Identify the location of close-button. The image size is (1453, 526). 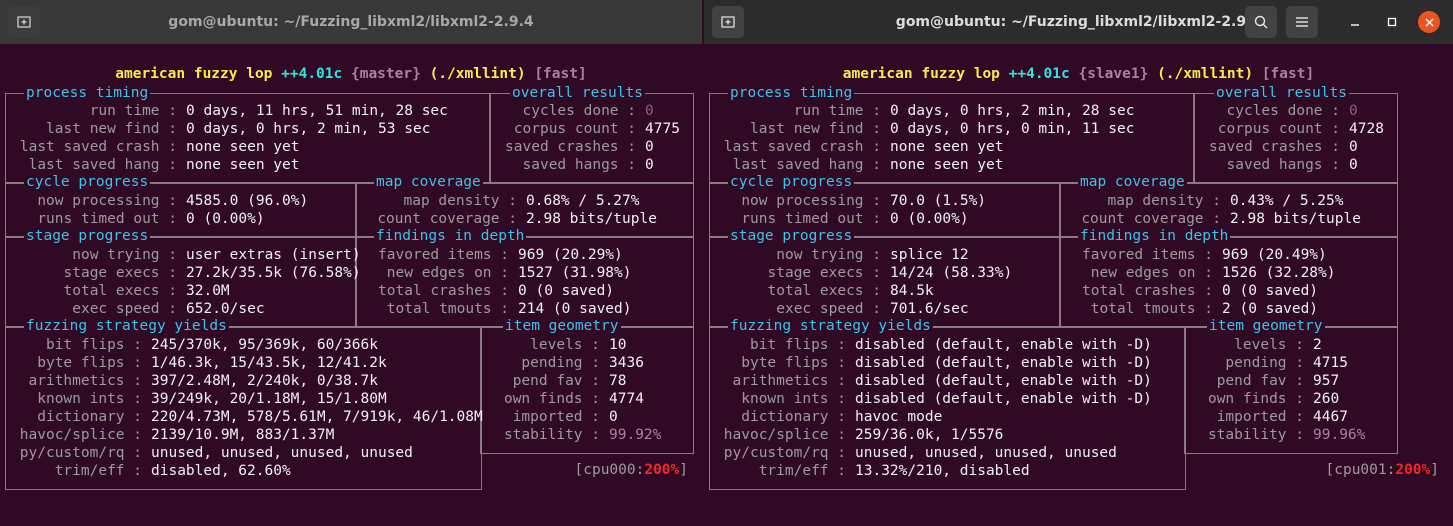
(1429, 22).